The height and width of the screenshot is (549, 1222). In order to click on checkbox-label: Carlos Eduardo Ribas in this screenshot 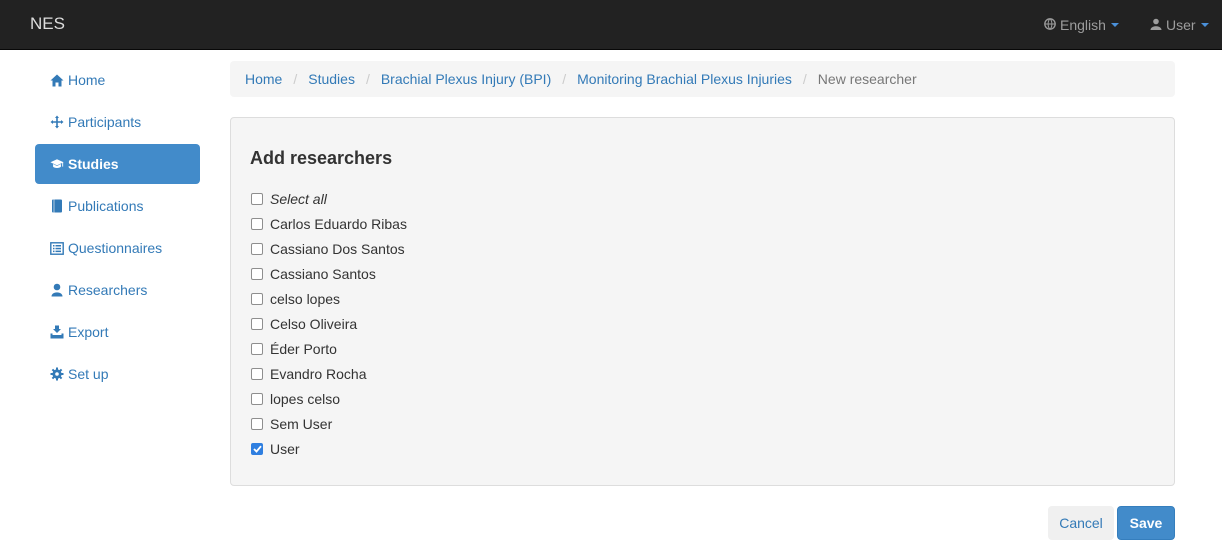, I will do `click(338, 223)`.